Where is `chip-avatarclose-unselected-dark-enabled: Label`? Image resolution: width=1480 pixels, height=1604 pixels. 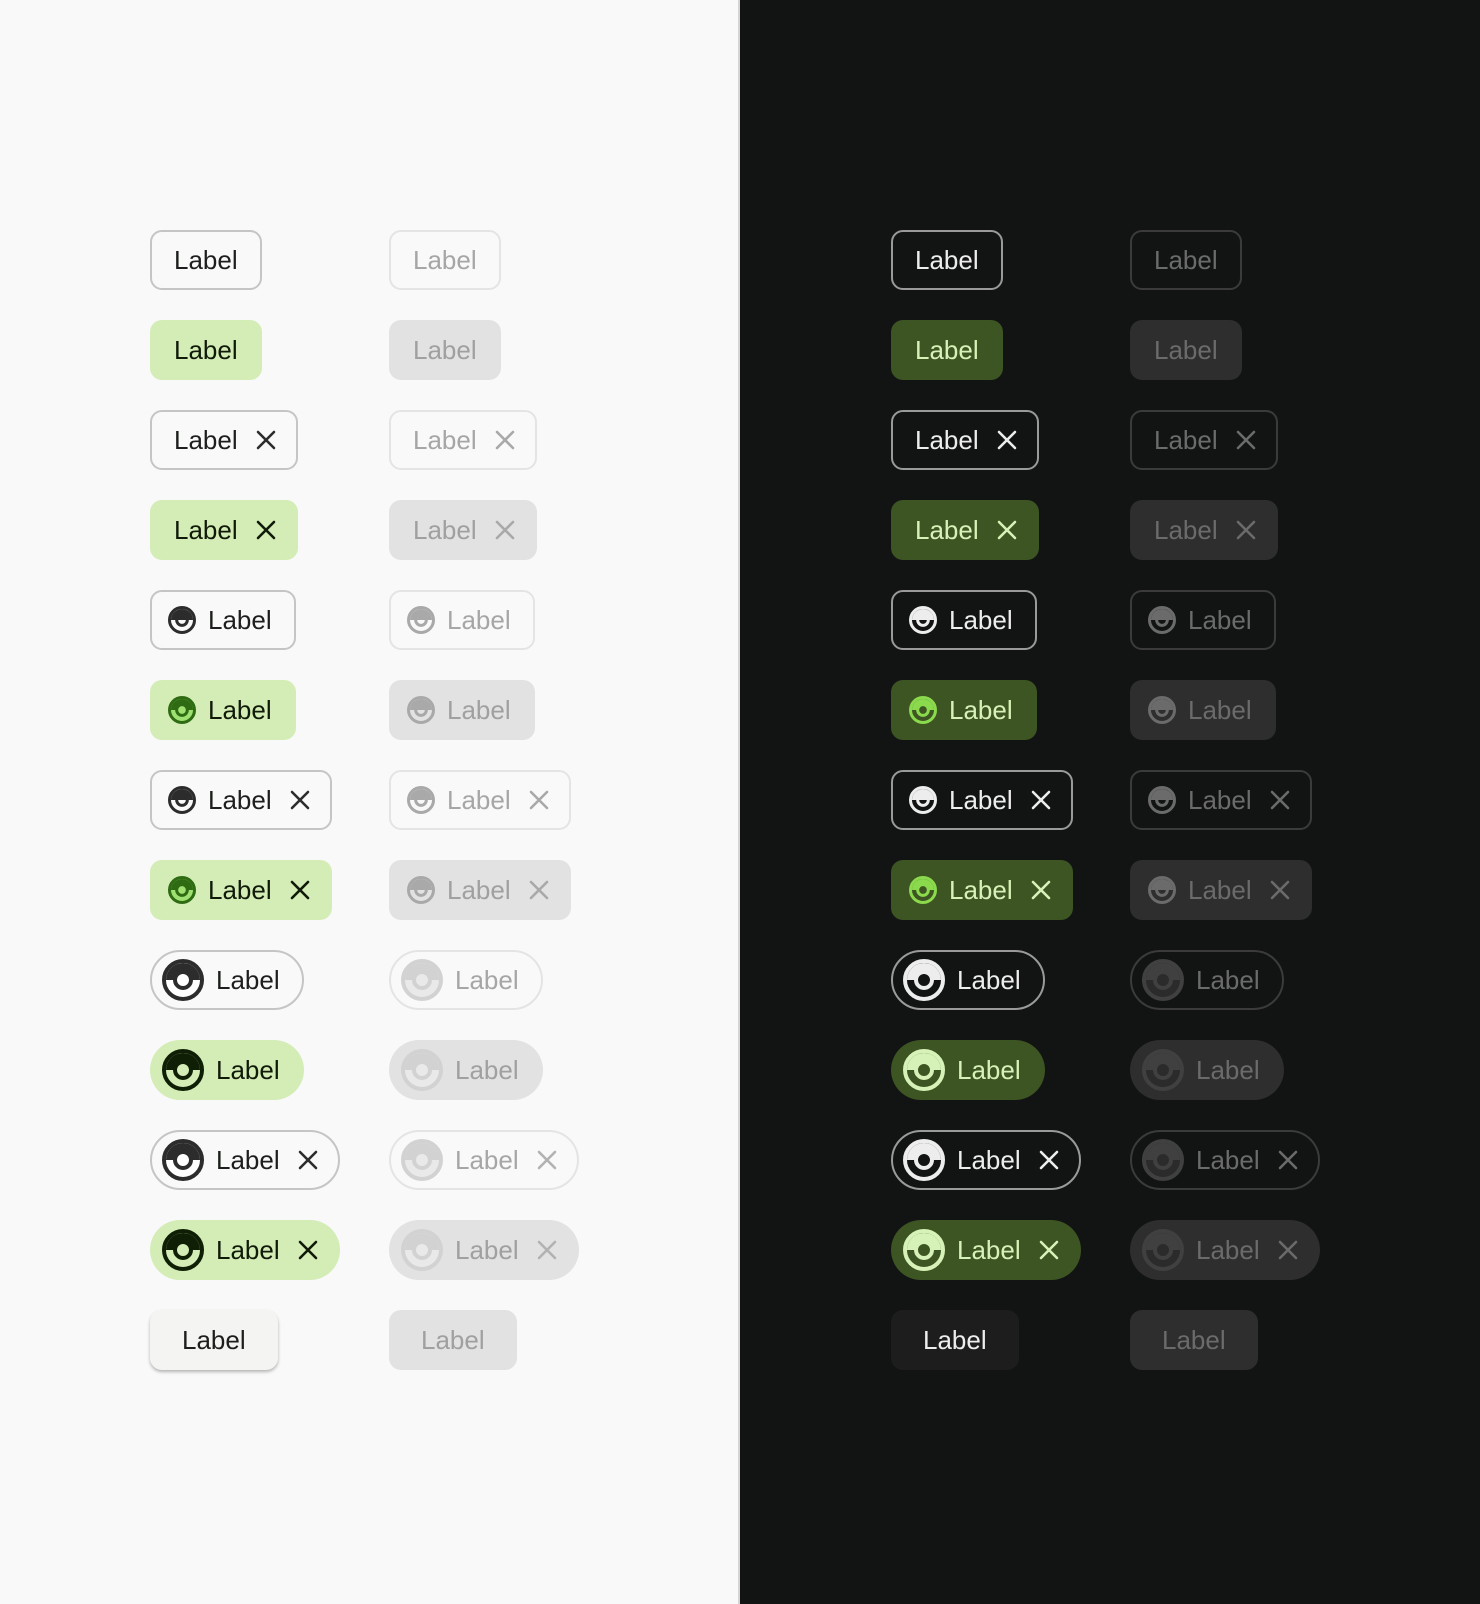 chip-avatarclose-unselected-dark-enabled: Label is located at coordinates (986, 1160).